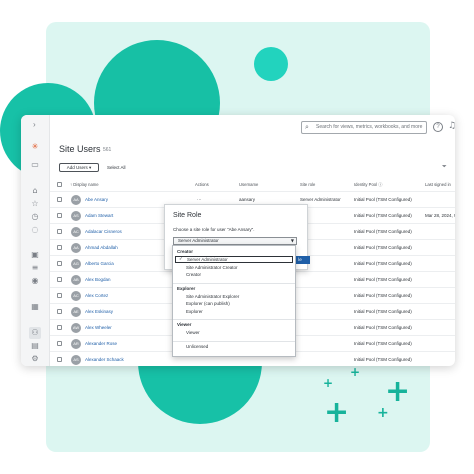  What do you see at coordinates (212, 267) in the screenshot?
I see `dropdown-option: Site Administrator Creator` at bounding box center [212, 267].